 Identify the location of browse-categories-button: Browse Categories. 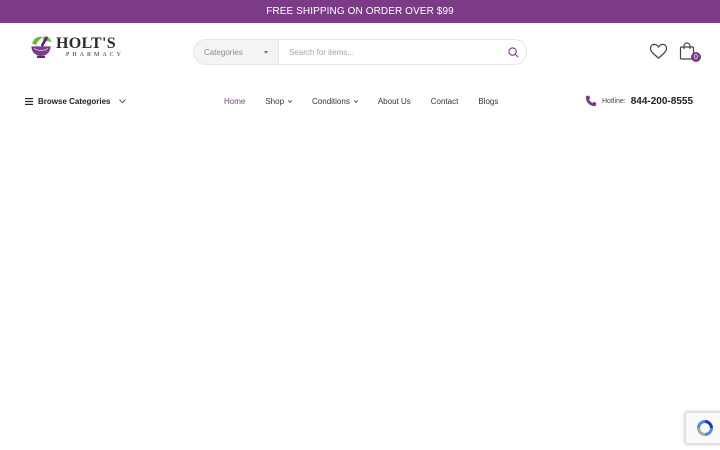
(76, 101).